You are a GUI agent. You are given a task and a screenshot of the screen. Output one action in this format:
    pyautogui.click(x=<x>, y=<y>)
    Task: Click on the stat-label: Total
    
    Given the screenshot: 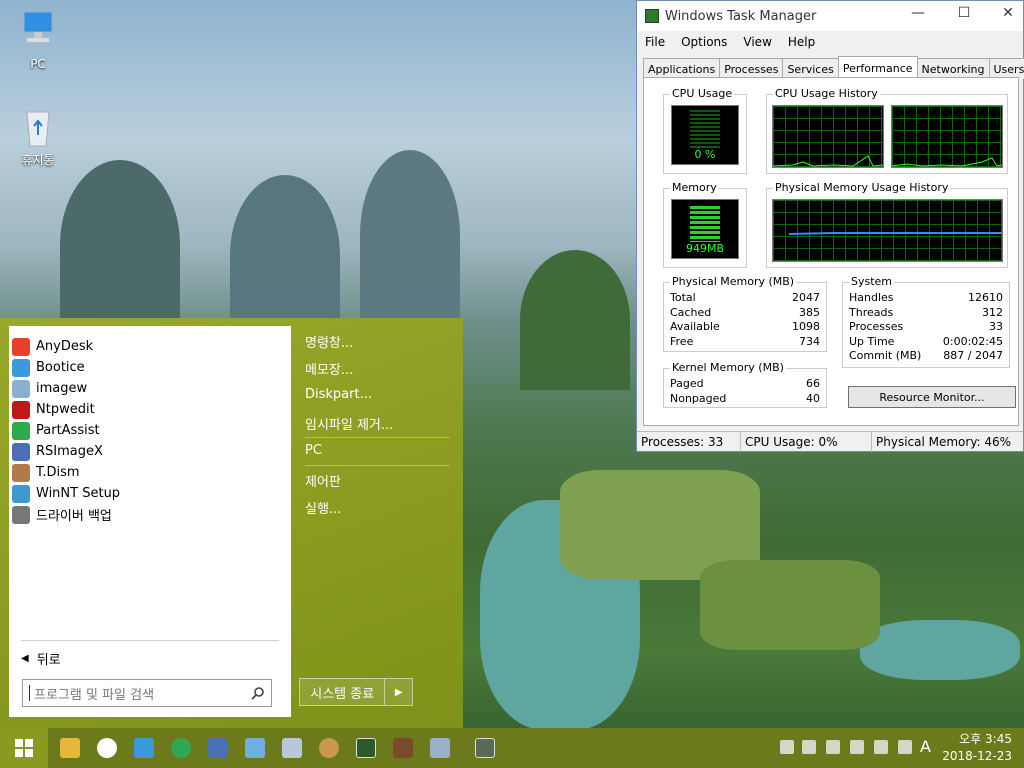 What is the action you would take?
    pyautogui.click(x=683, y=297)
    